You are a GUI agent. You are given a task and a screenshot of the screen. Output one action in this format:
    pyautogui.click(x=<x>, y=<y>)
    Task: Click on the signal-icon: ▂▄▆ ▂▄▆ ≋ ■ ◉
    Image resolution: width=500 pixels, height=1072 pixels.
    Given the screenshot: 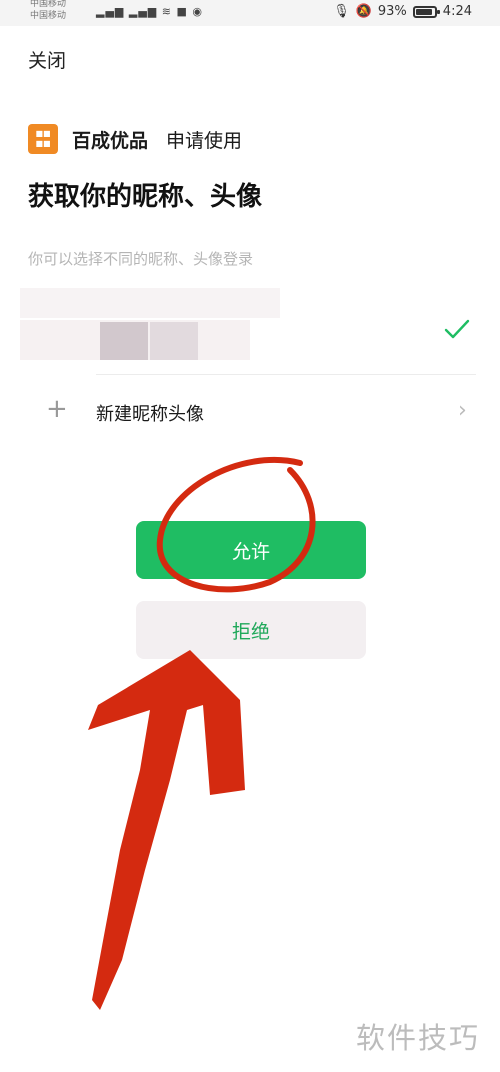 What is the action you would take?
    pyautogui.click(x=149, y=11)
    